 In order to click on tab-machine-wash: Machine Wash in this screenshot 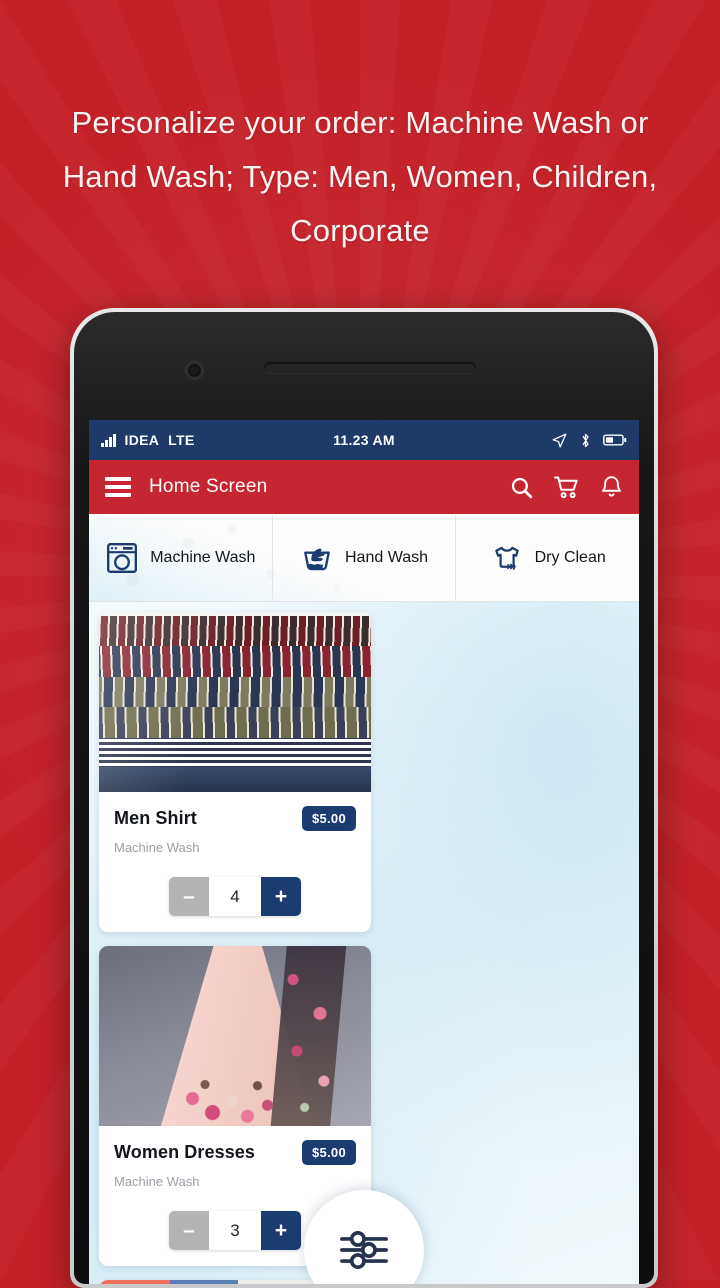, I will do `click(180, 557)`.